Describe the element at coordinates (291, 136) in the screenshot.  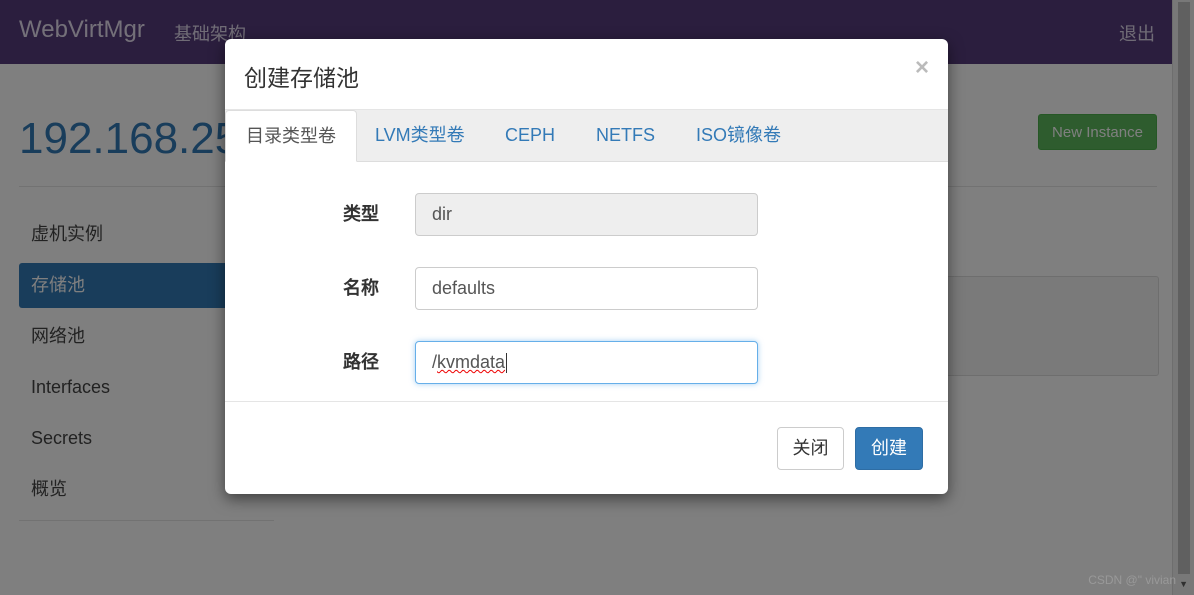
I see `tab-directory: 目录类型卷` at that location.